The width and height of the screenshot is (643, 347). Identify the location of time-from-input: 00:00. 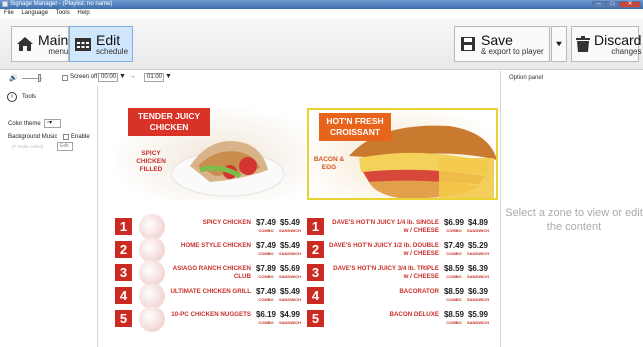
(108, 77).